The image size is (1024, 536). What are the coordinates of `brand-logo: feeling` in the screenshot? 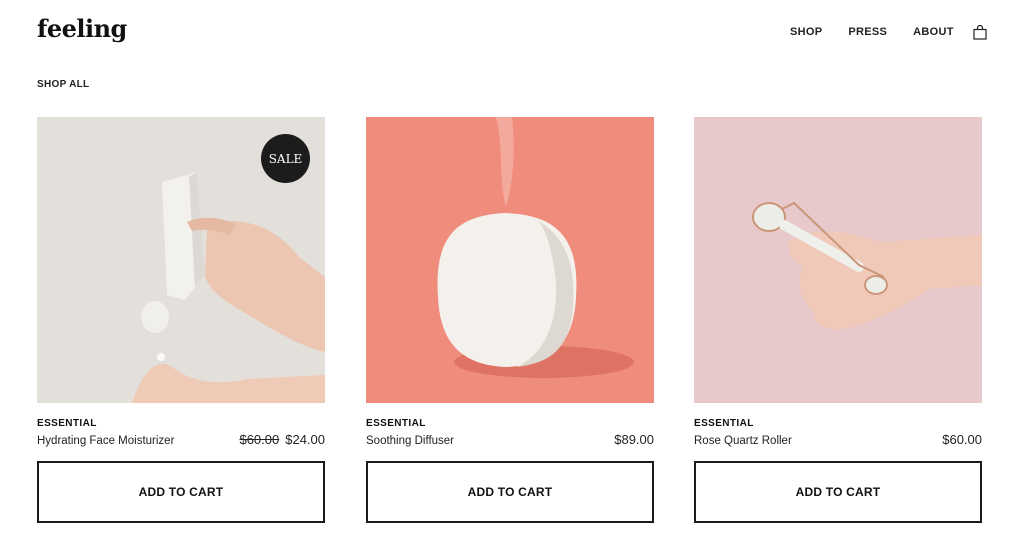 It's located at (82, 28).